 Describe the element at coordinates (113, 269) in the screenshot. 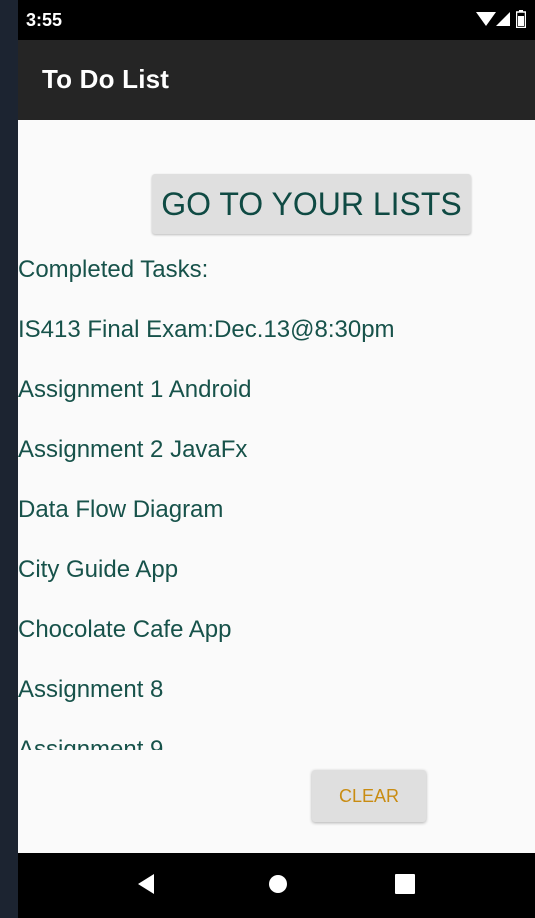

I see `completed-tasks-label: Completed Tasks:` at that location.